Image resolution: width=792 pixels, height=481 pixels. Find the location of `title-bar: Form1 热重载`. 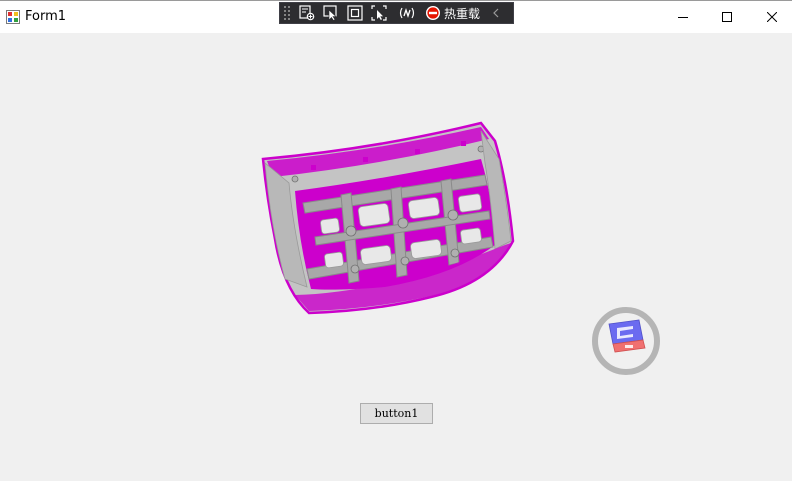

title-bar: Form1 热重载 is located at coordinates (396, 17).